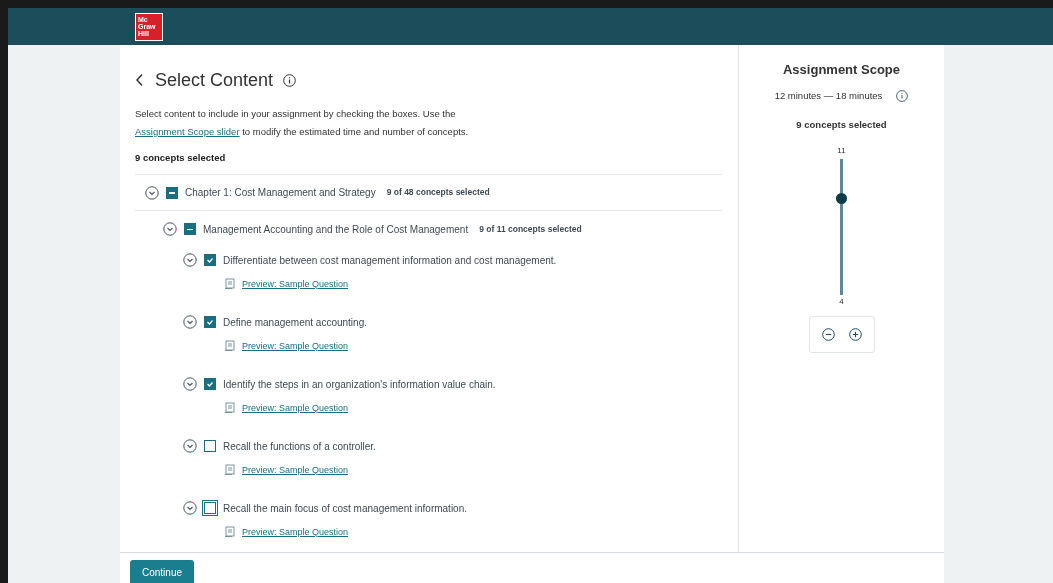 The height and width of the screenshot is (583, 1053). What do you see at coordinates (295, 322) in the screenshot?
I see `concept-label: Define management accounting.` at bounding box center [295, 322].